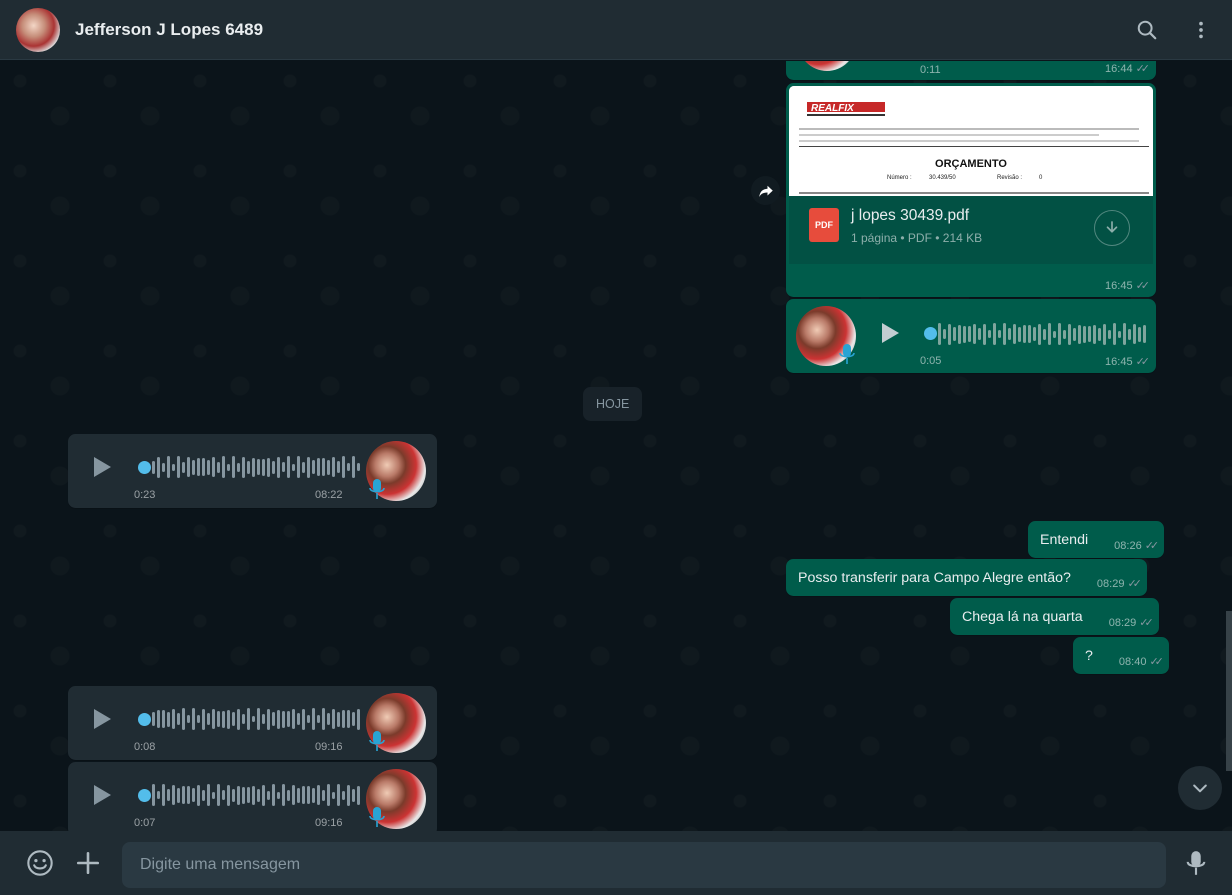 The width and height of the screenshot is (1232, 895). What do you see at coordinates (88, 863) in the screenshot?
I see `attach-plus-icon` at bounding box center [88, 863].